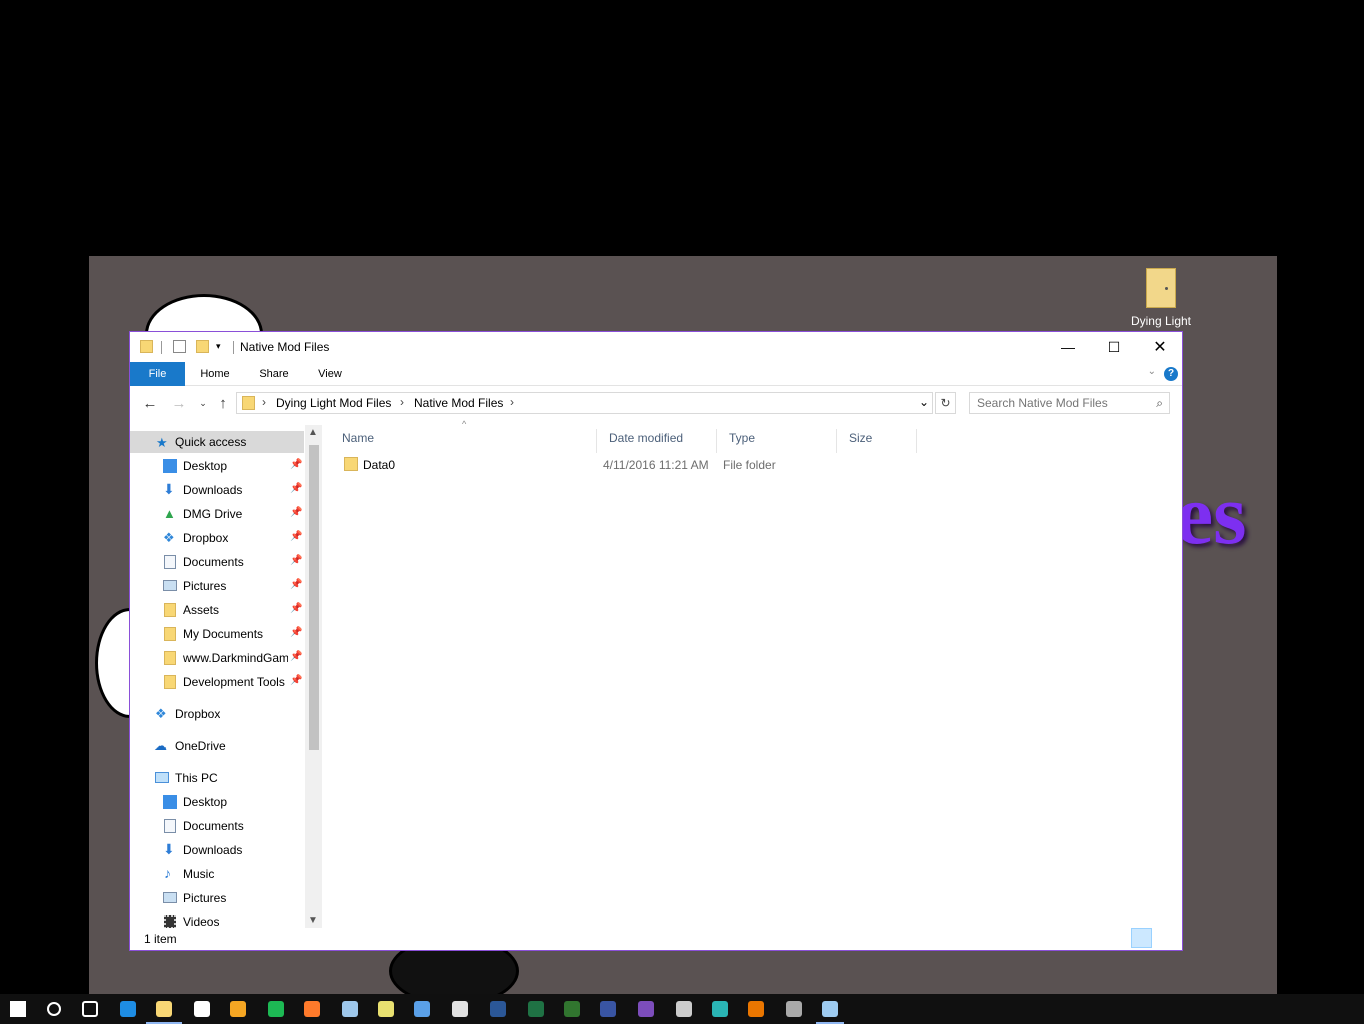 The width and height of the screenshot is (1364, 1024). I want to click on nav-quick-access: ★ Quick access, so click(217, 442).